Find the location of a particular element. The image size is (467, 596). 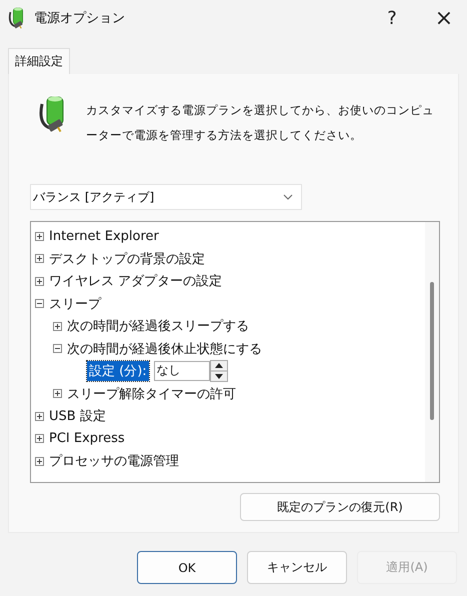

tree-item: デスクトップの背景の設定 is located at coordinates (127, 259).